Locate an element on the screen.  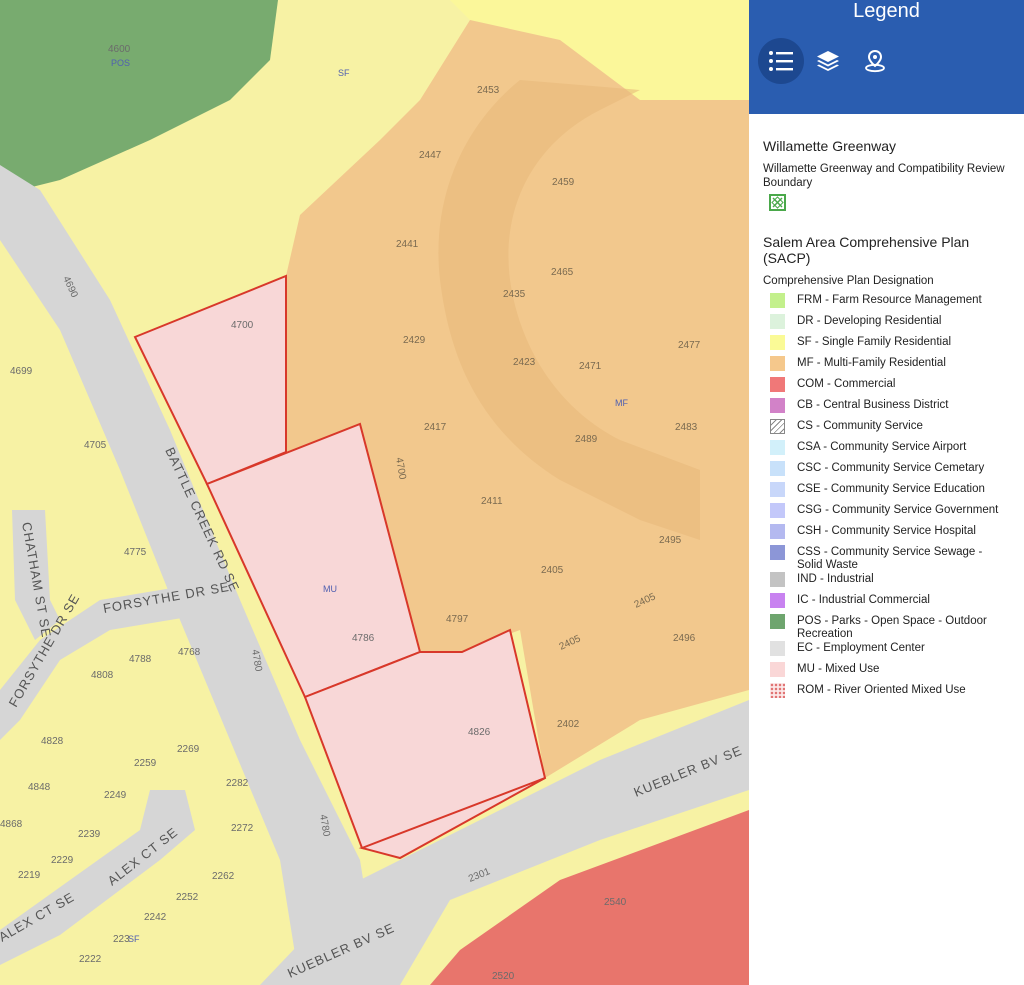
legend-list-button is located at coordinates (781, 61).